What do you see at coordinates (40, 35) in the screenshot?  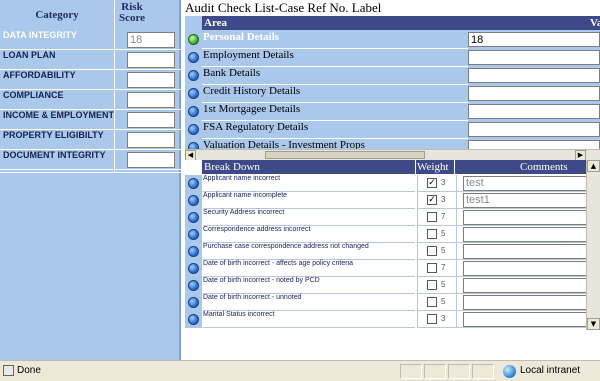 I see `category-label: DATA INTEGRITY` at bounding box center [40, 35].